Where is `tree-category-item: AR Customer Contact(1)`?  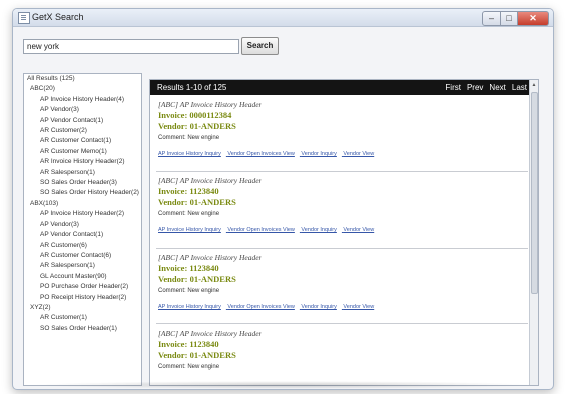 tree-category-item: AR Customer Contact(1) is located at coordinates (82, 141).